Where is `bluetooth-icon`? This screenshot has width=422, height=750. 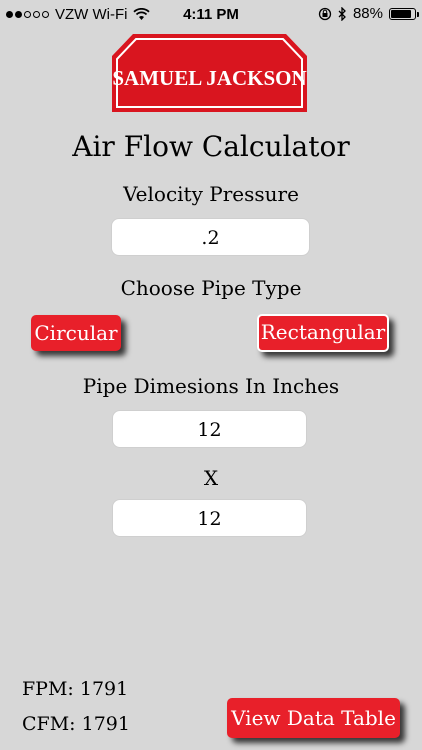 bluetooth-icon is located at coordinates (342, 13).